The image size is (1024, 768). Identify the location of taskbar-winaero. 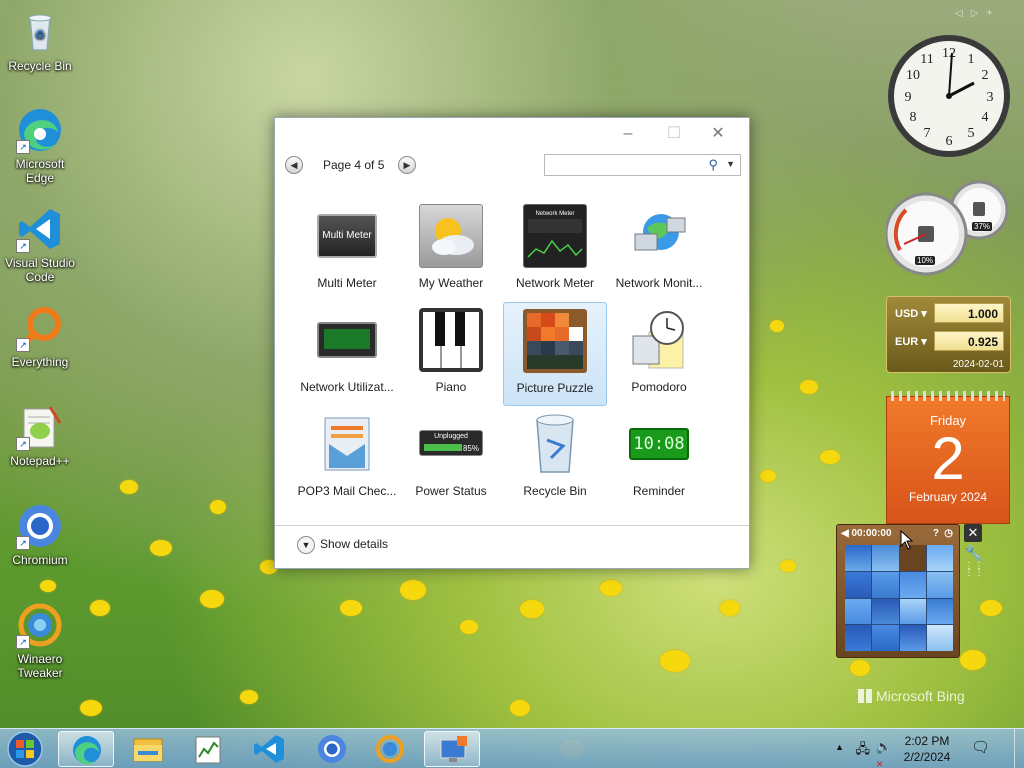
(390, 749).